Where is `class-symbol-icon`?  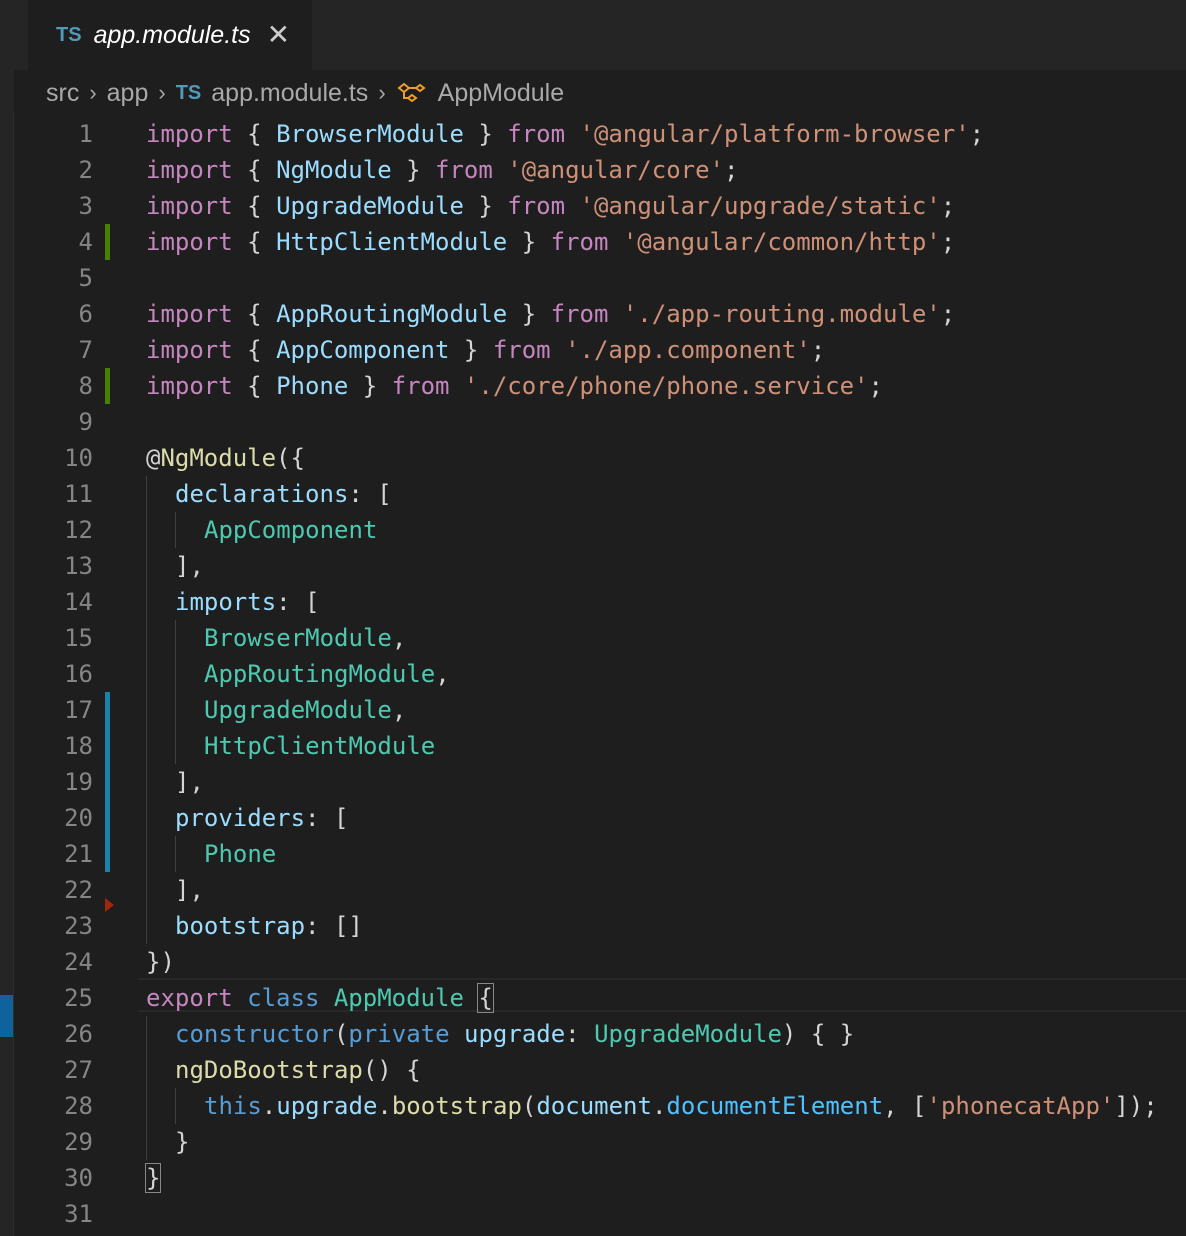
class-symbol-icon is located at coordinates (411, 93).